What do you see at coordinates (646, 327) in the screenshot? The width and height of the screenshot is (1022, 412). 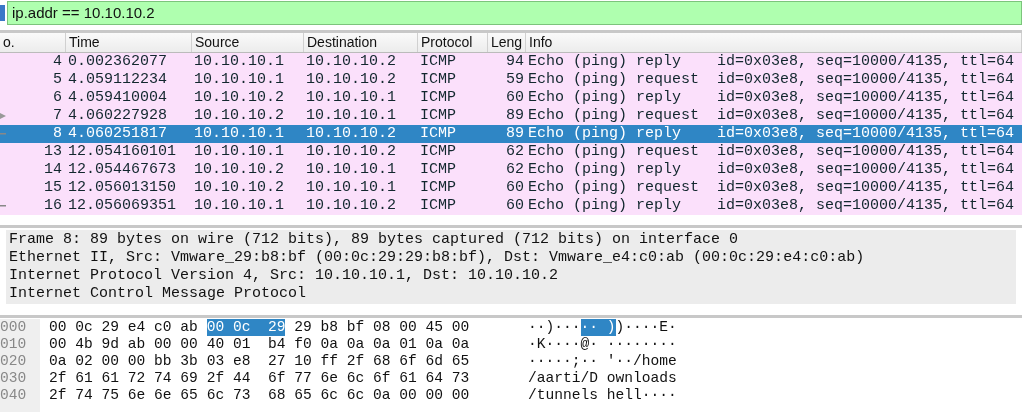 I see `ascii-text: )····E·` at bounding box center [646, 327].